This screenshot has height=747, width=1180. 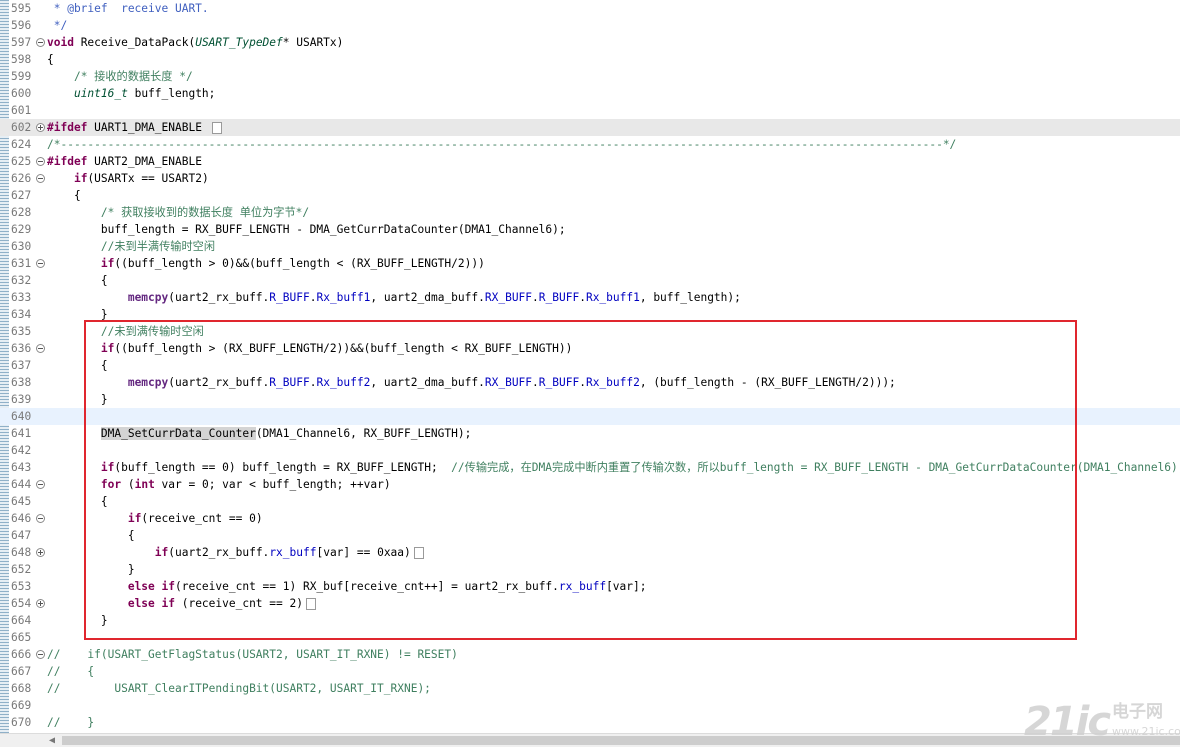 What do you see at coordinates (21, 297) in the screenshot?
I see `line-number: 633` at bounding box center [21, 297].